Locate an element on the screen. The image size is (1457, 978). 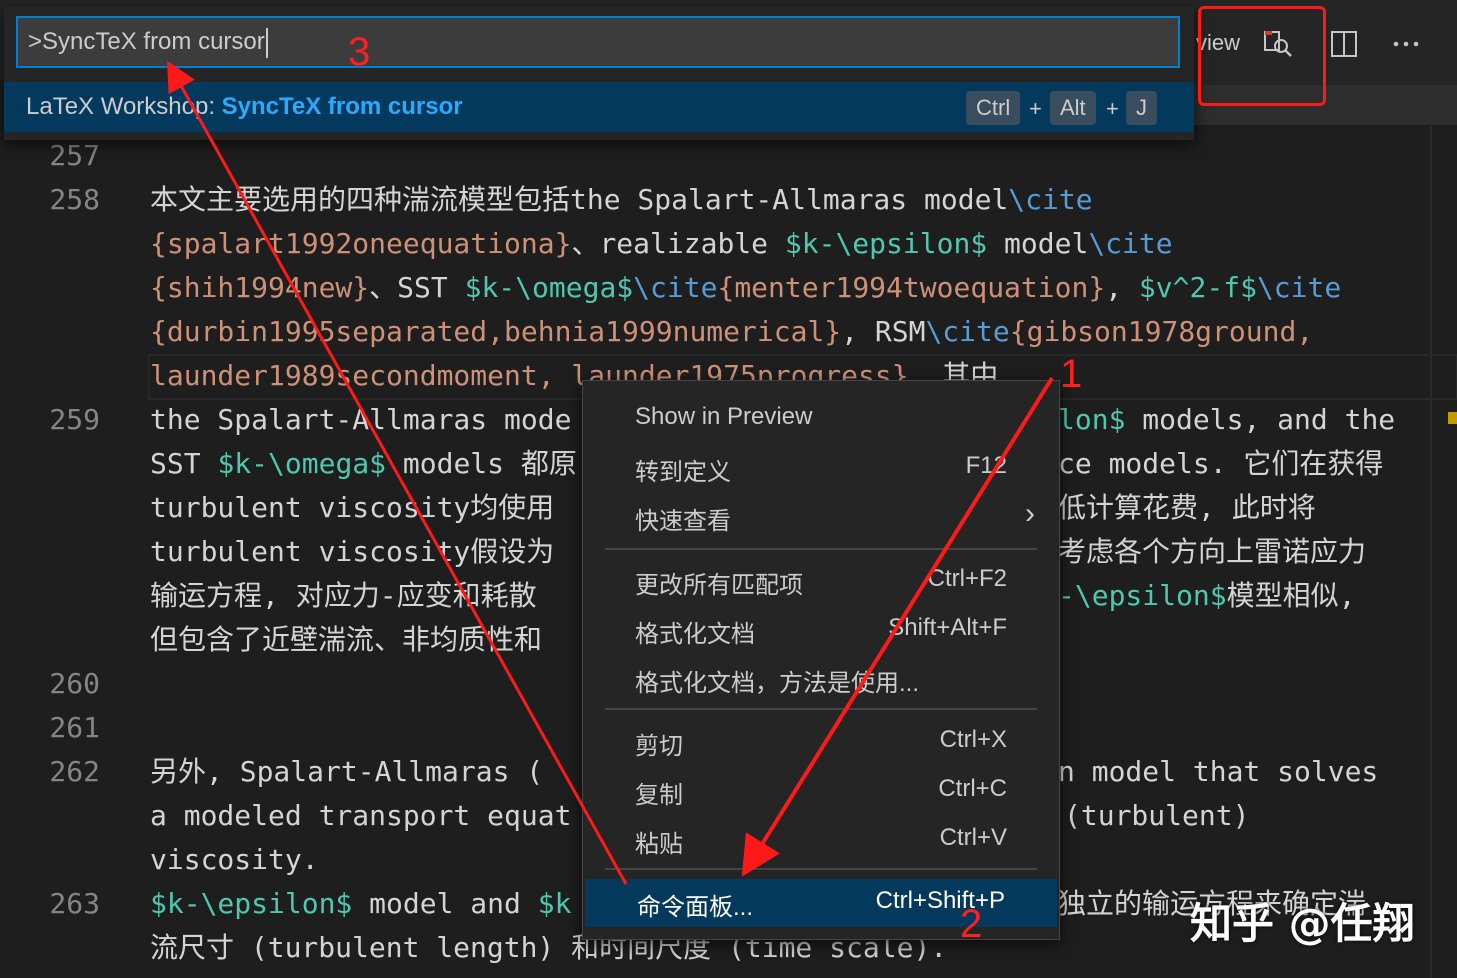
menu-item-command-palette: 命令面板... Ctrl+Shift+P is located at coordinates (821, 903).